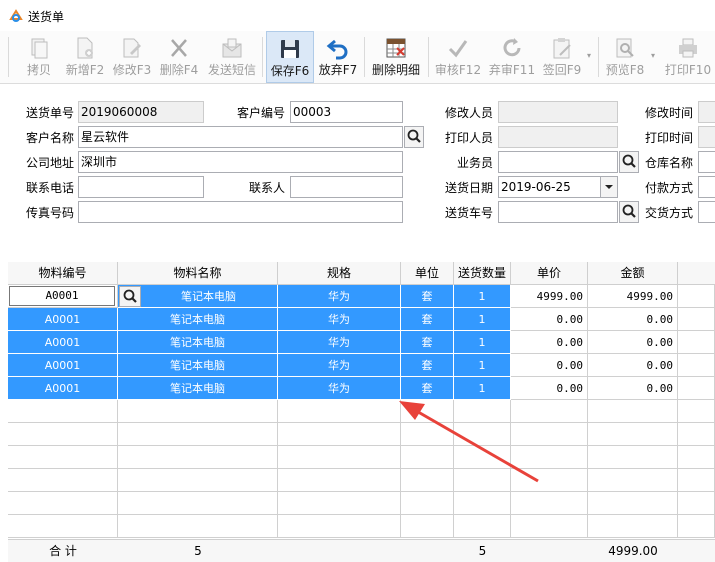  I want to click on cell-price: 4999.00, so click(549, 296).